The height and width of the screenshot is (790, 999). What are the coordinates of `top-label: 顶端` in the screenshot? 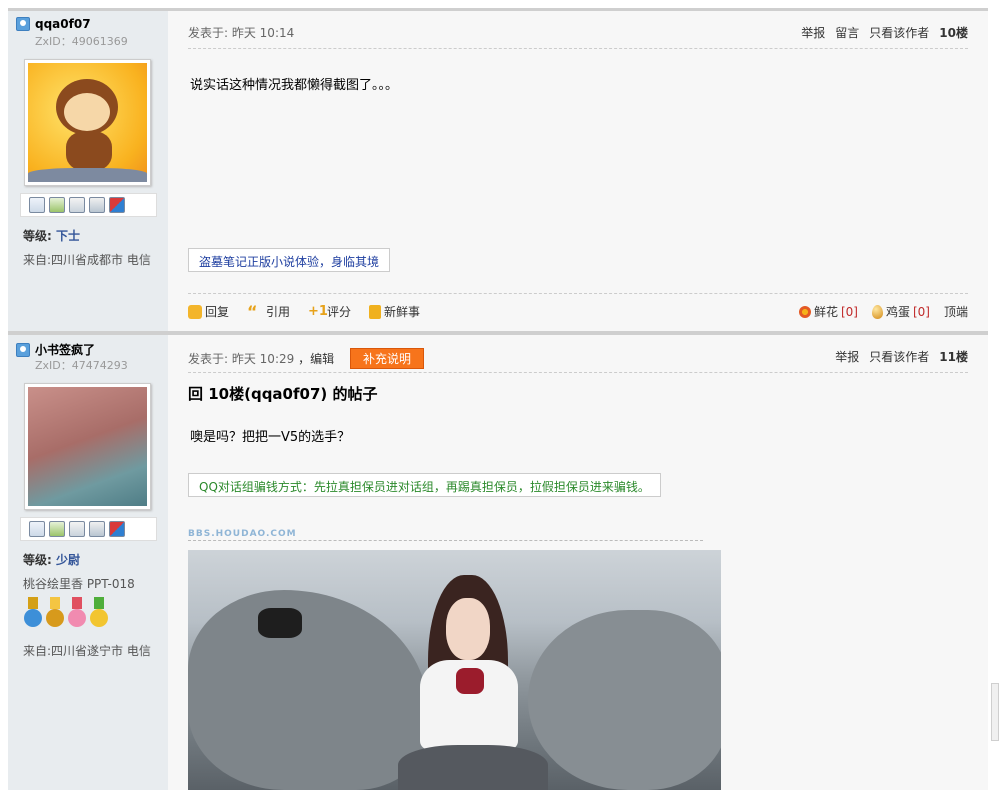 It's located at (955, 312).